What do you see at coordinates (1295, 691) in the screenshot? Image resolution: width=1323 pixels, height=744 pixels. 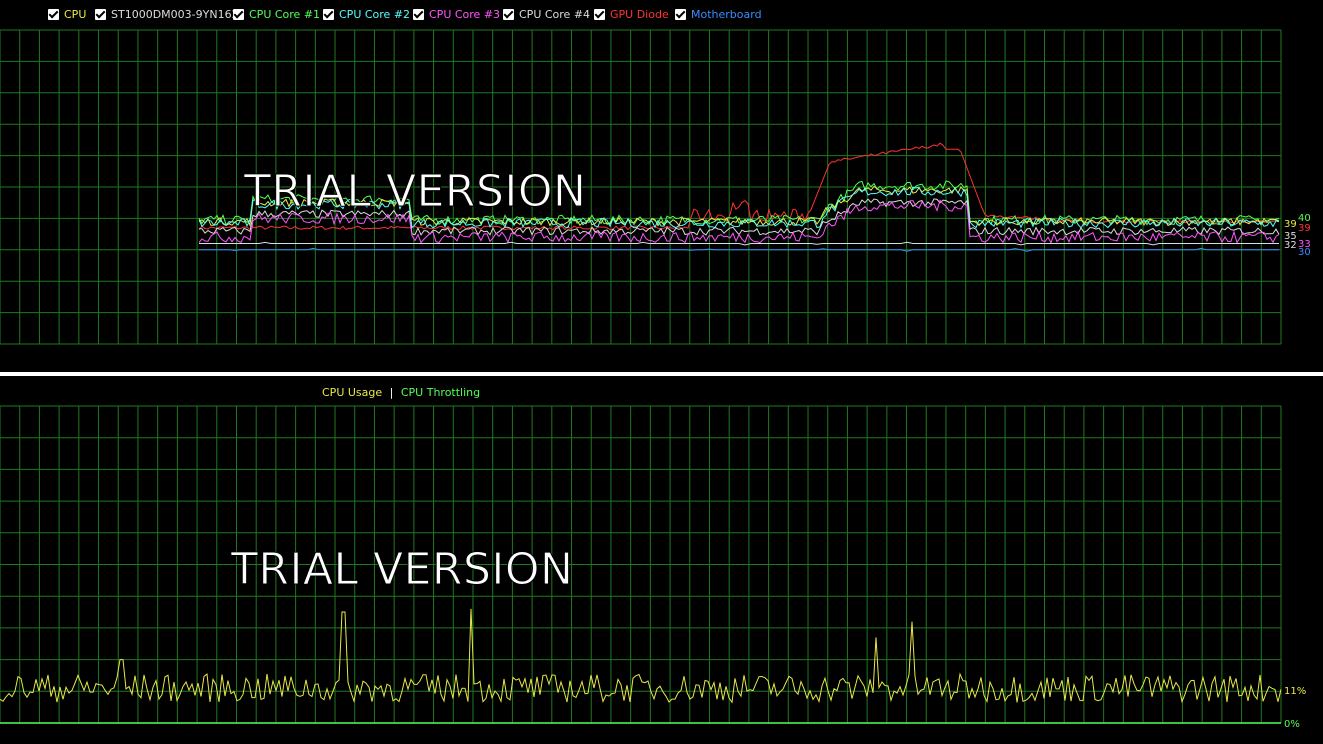 I see `usage-current-label: 11%` at bounding box center [1295, 691].